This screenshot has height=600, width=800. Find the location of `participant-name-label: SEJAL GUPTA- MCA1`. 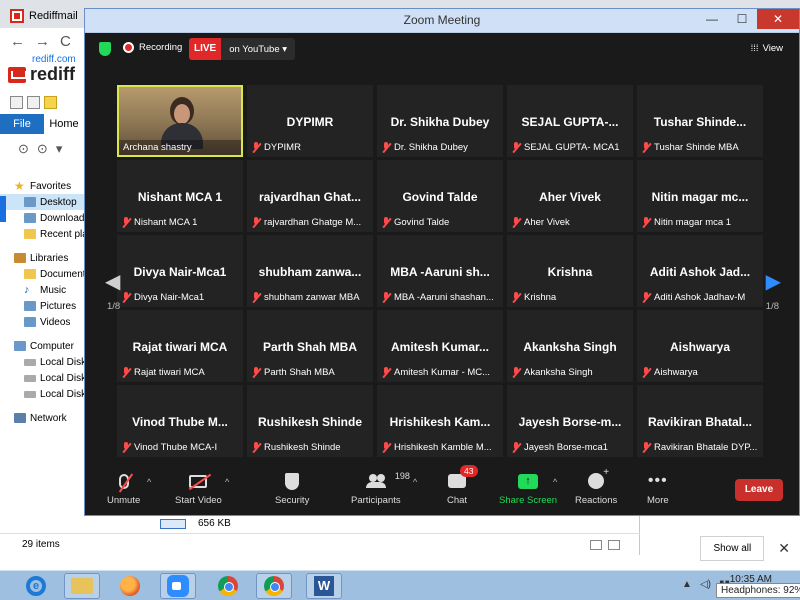

participant-name-label: SEJAL GUPTA- MCA1 is located at coordinates (571, 147).